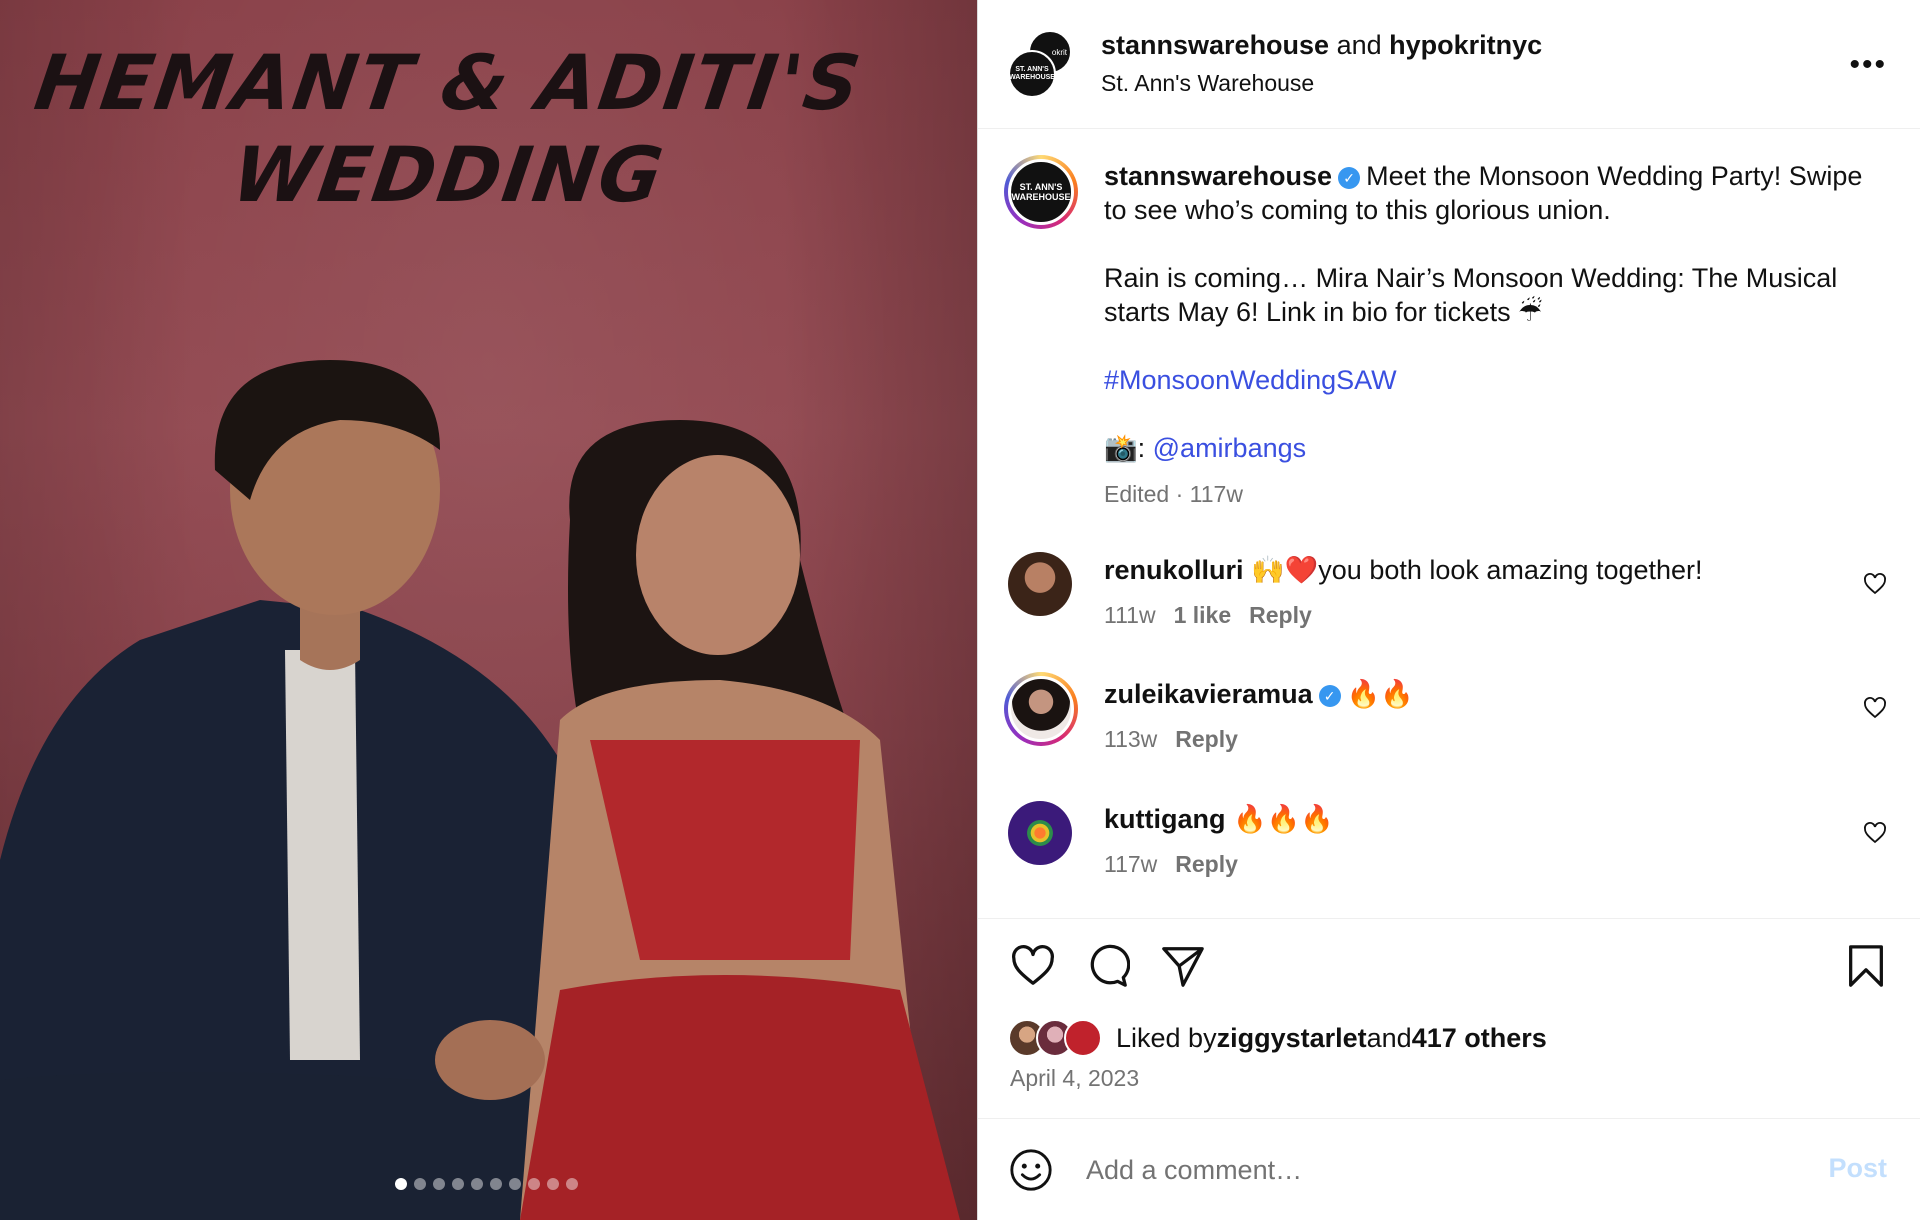 The width and height of the screenshot is (1920, 1220). Describe the element at coordinates (1131, 739) in the screenshot. I see `comment-age: 113w` at that location.